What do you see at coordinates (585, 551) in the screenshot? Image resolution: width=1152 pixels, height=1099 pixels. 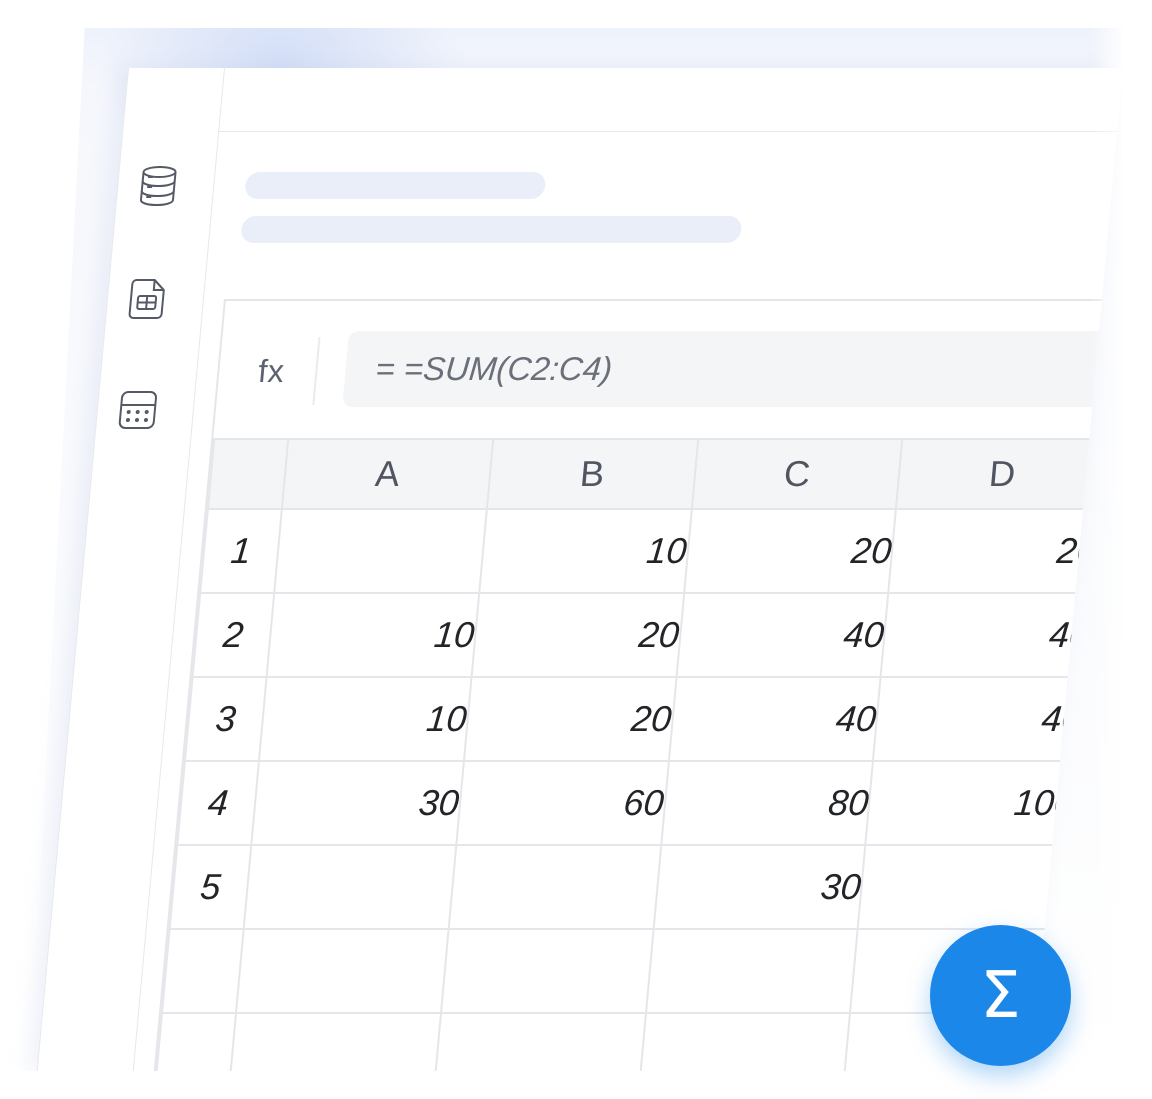 I see `cell-b1: 10` at bounding box center [585, 551].